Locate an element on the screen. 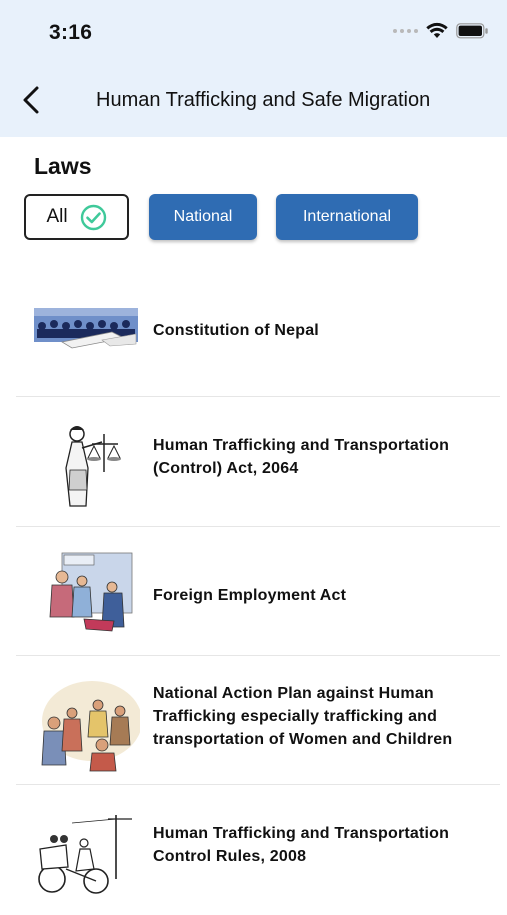 This screenshot has width=507, height=915. rickshaw-illustration-icon is located at coordinates (85, 854).